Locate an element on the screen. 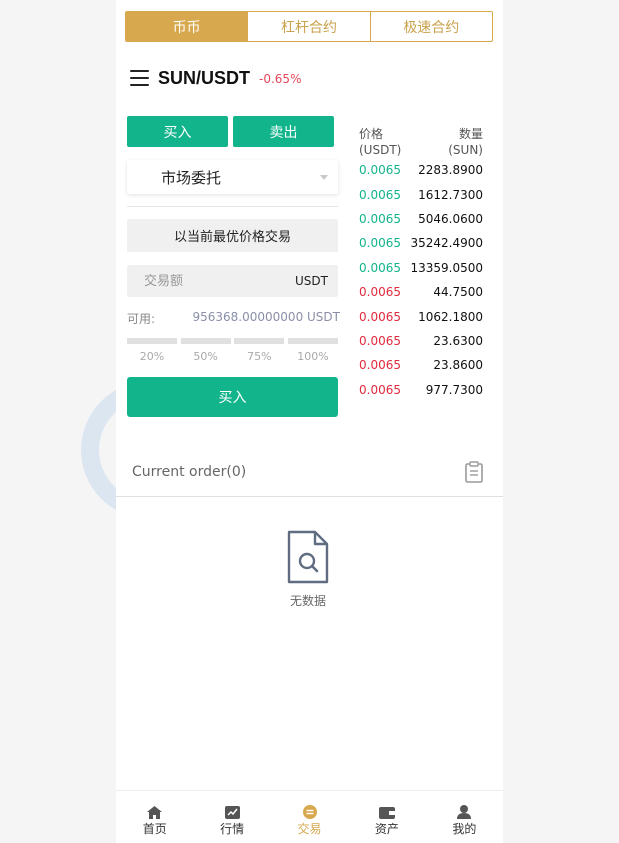  home-icon is located at coordinates (155, 812).